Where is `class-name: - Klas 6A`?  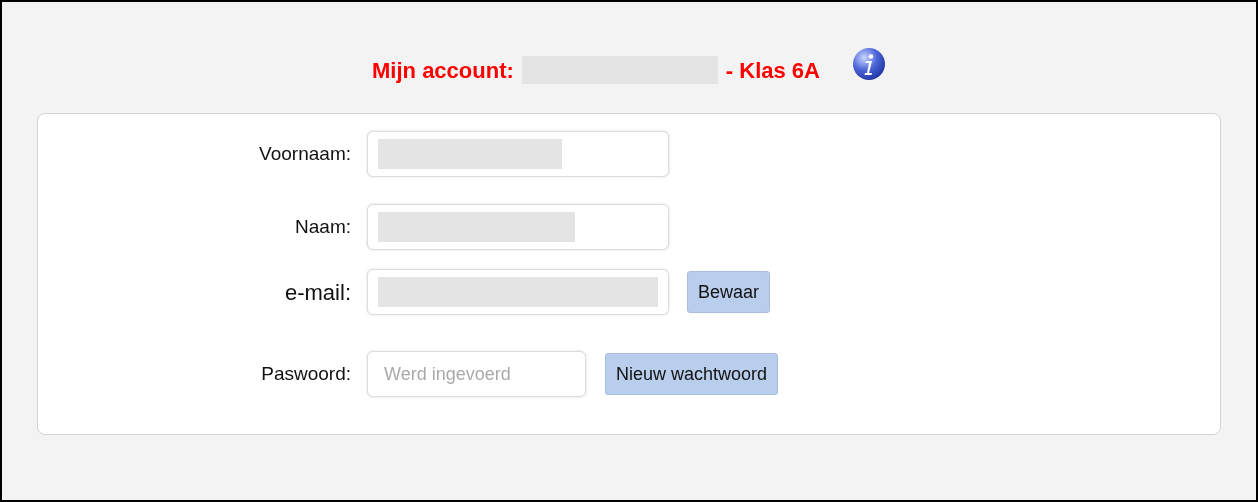 class-name: - Klas 6A is located at coordinates (772, 70).